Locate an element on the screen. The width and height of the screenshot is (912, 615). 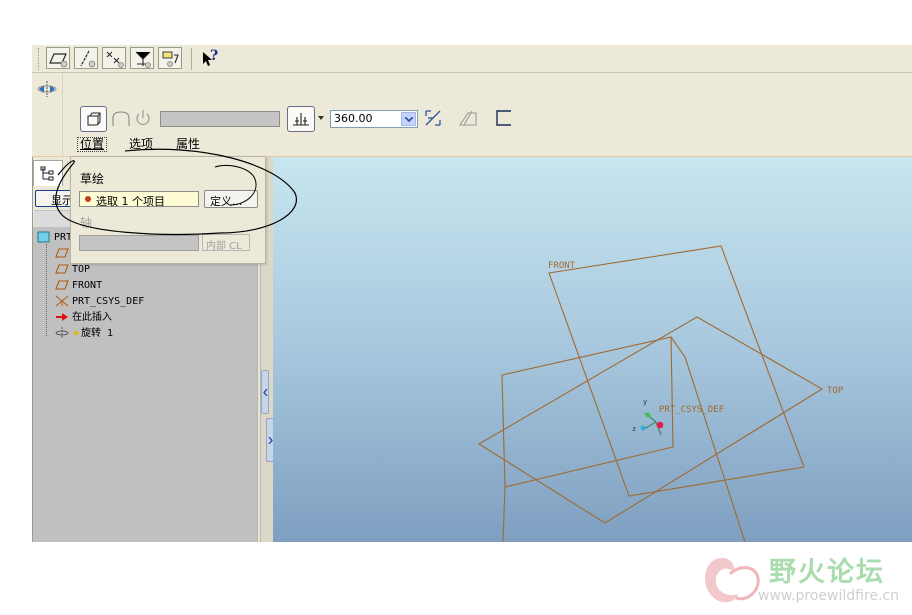
solid-type-button is located at coordinates (93, 119).